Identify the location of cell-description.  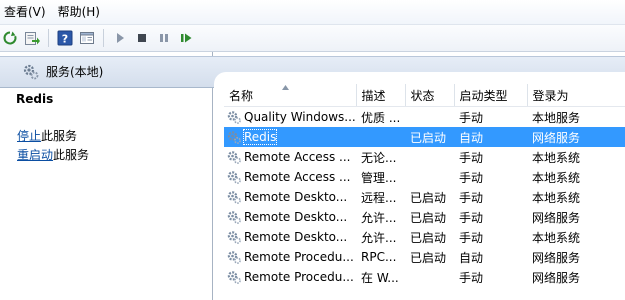
(380, 137).